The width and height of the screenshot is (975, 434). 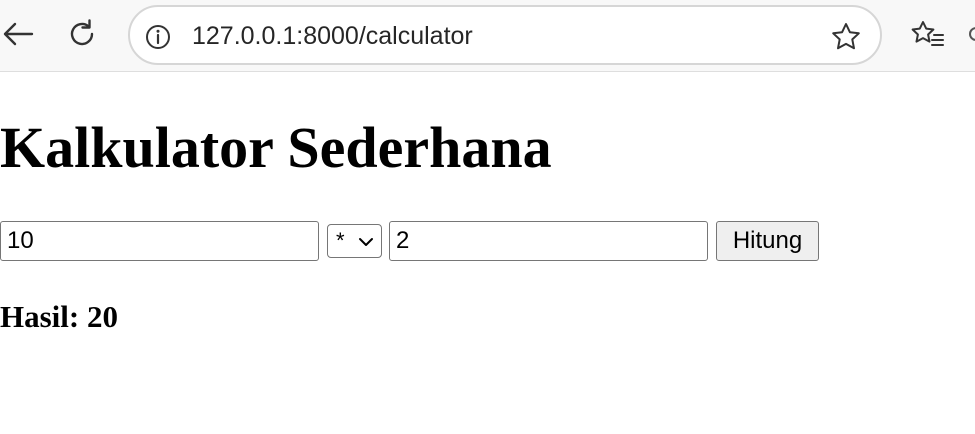 I want to click on back-arrow-icon, so click(x=18, y=34).